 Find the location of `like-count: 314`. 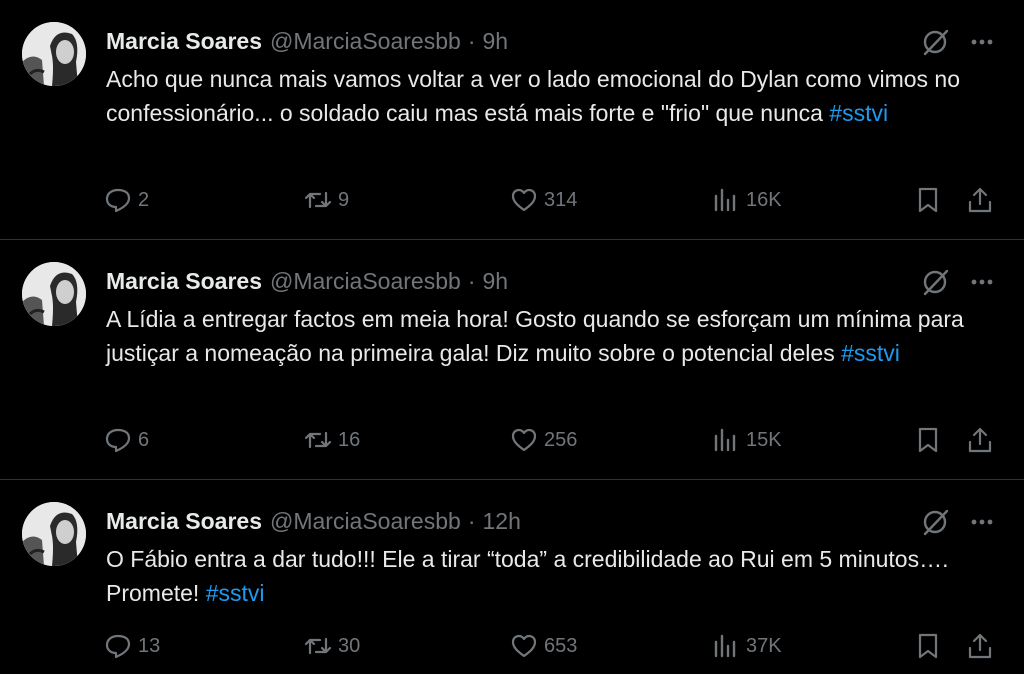

like-count: 314 is located at coordinates (561, 199).